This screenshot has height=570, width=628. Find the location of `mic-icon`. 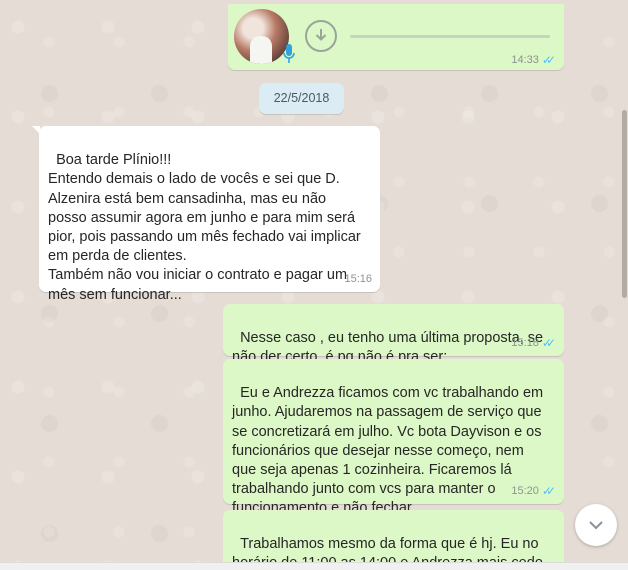

mic-icon is located at coordinates (289, 53).